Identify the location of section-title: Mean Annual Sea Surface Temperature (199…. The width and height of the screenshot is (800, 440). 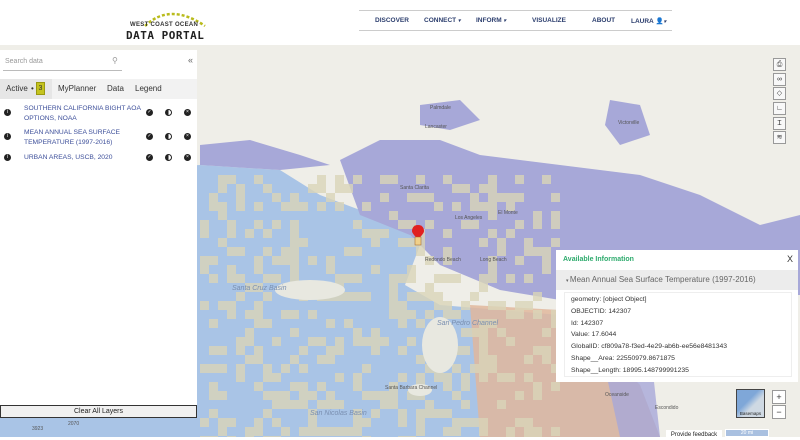
(662, 279).